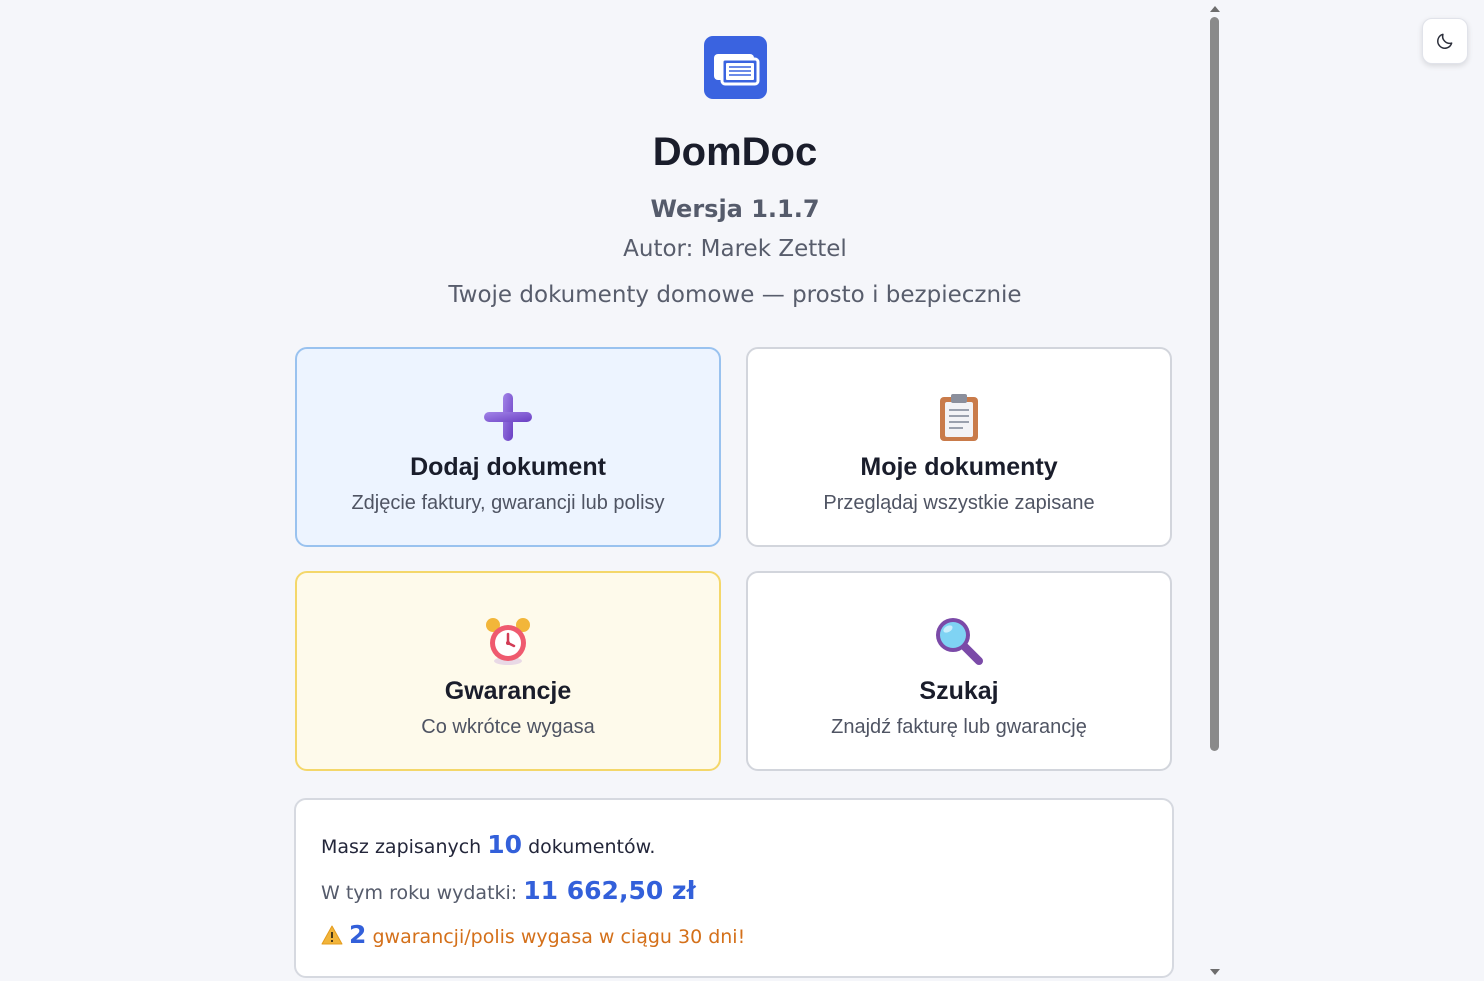  I want to click on card-subtitle: Zdjęcie faktury, gwarancji lub polisy, so click(508, 503).